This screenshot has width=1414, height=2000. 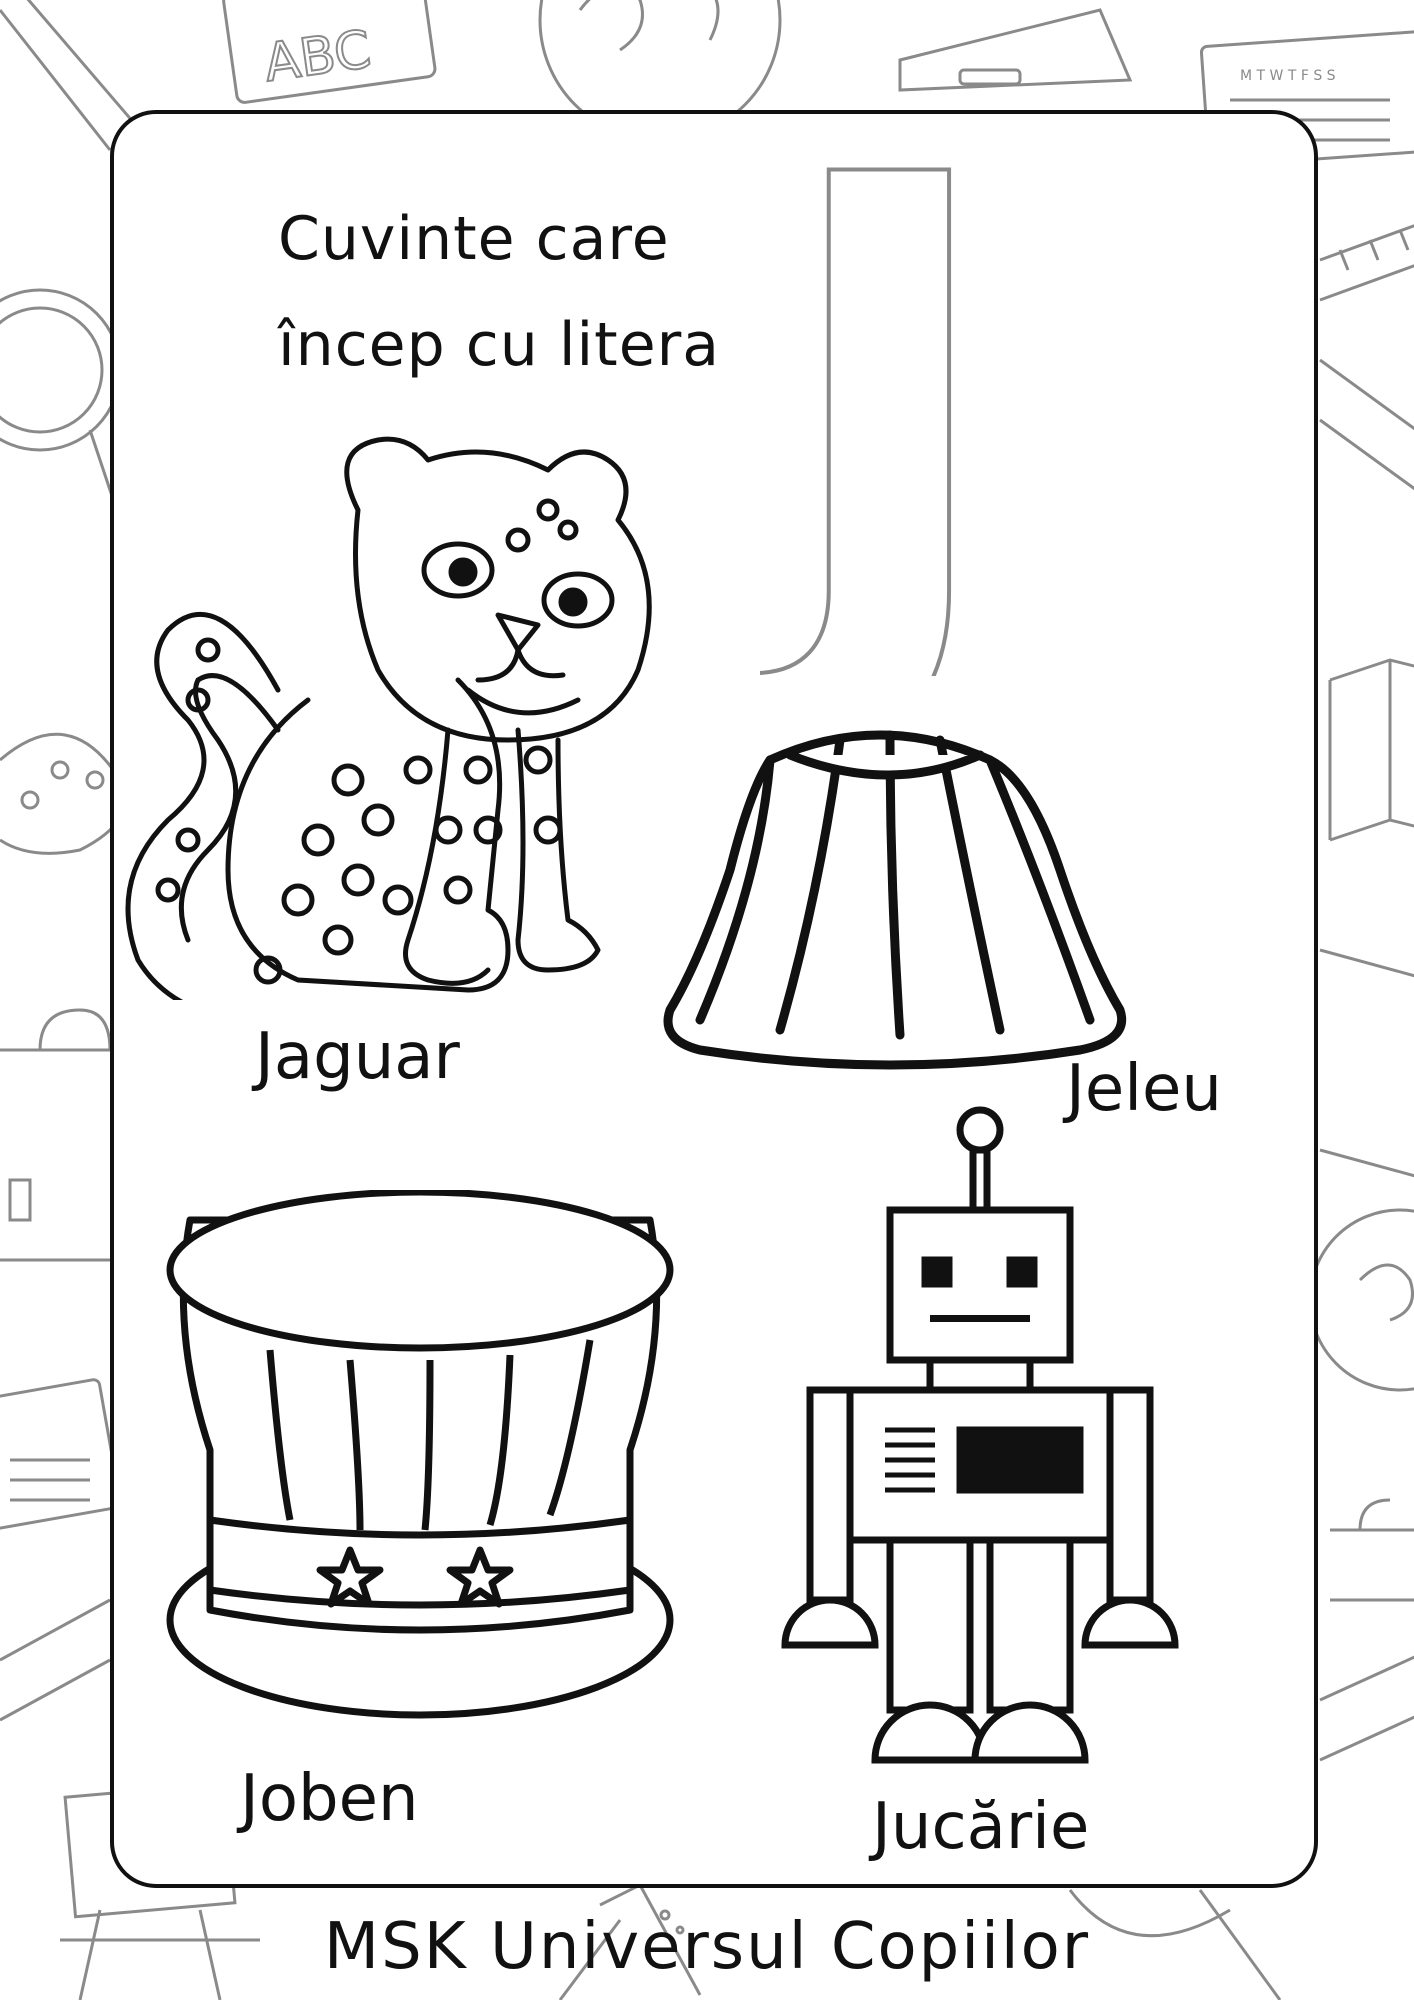 I want to click on robot-icon, so click(x=980, y=1435).